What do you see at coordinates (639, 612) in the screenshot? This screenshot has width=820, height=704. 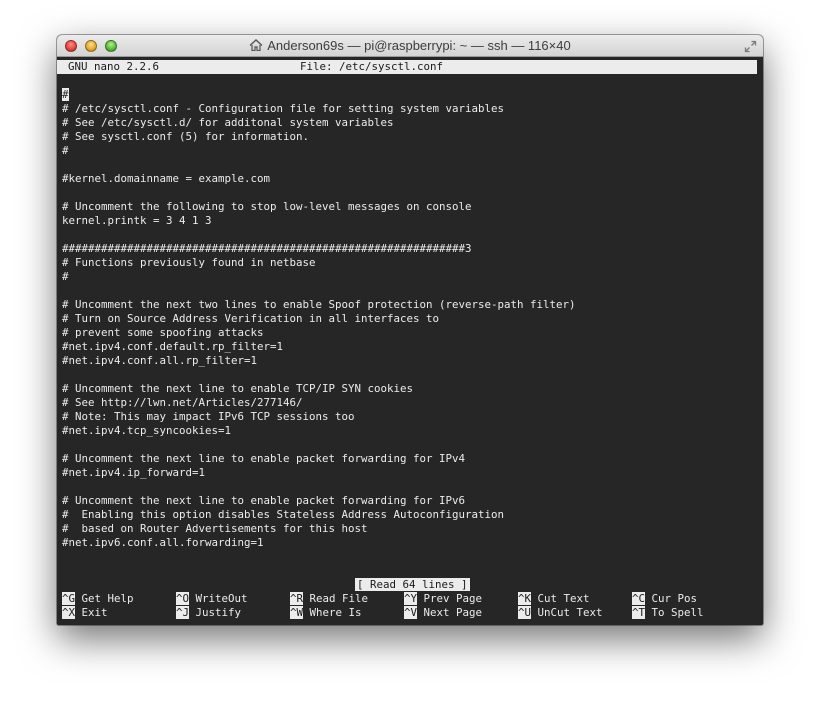 I see `shortcut-key: ^T` at bounding box center [639, 612].